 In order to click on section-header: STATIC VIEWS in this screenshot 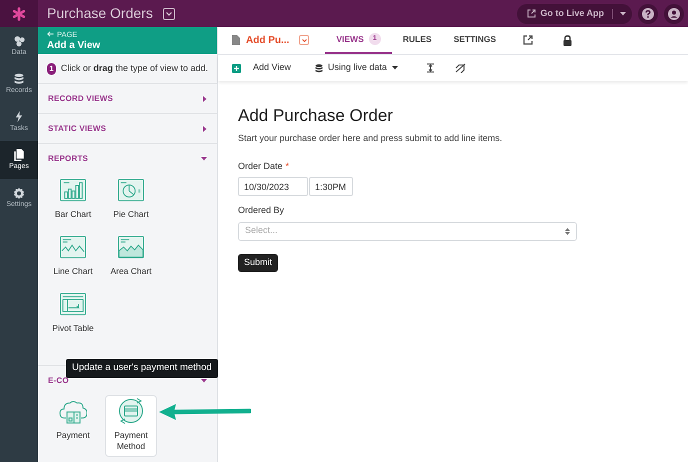, I will do `click(127, 128)`.